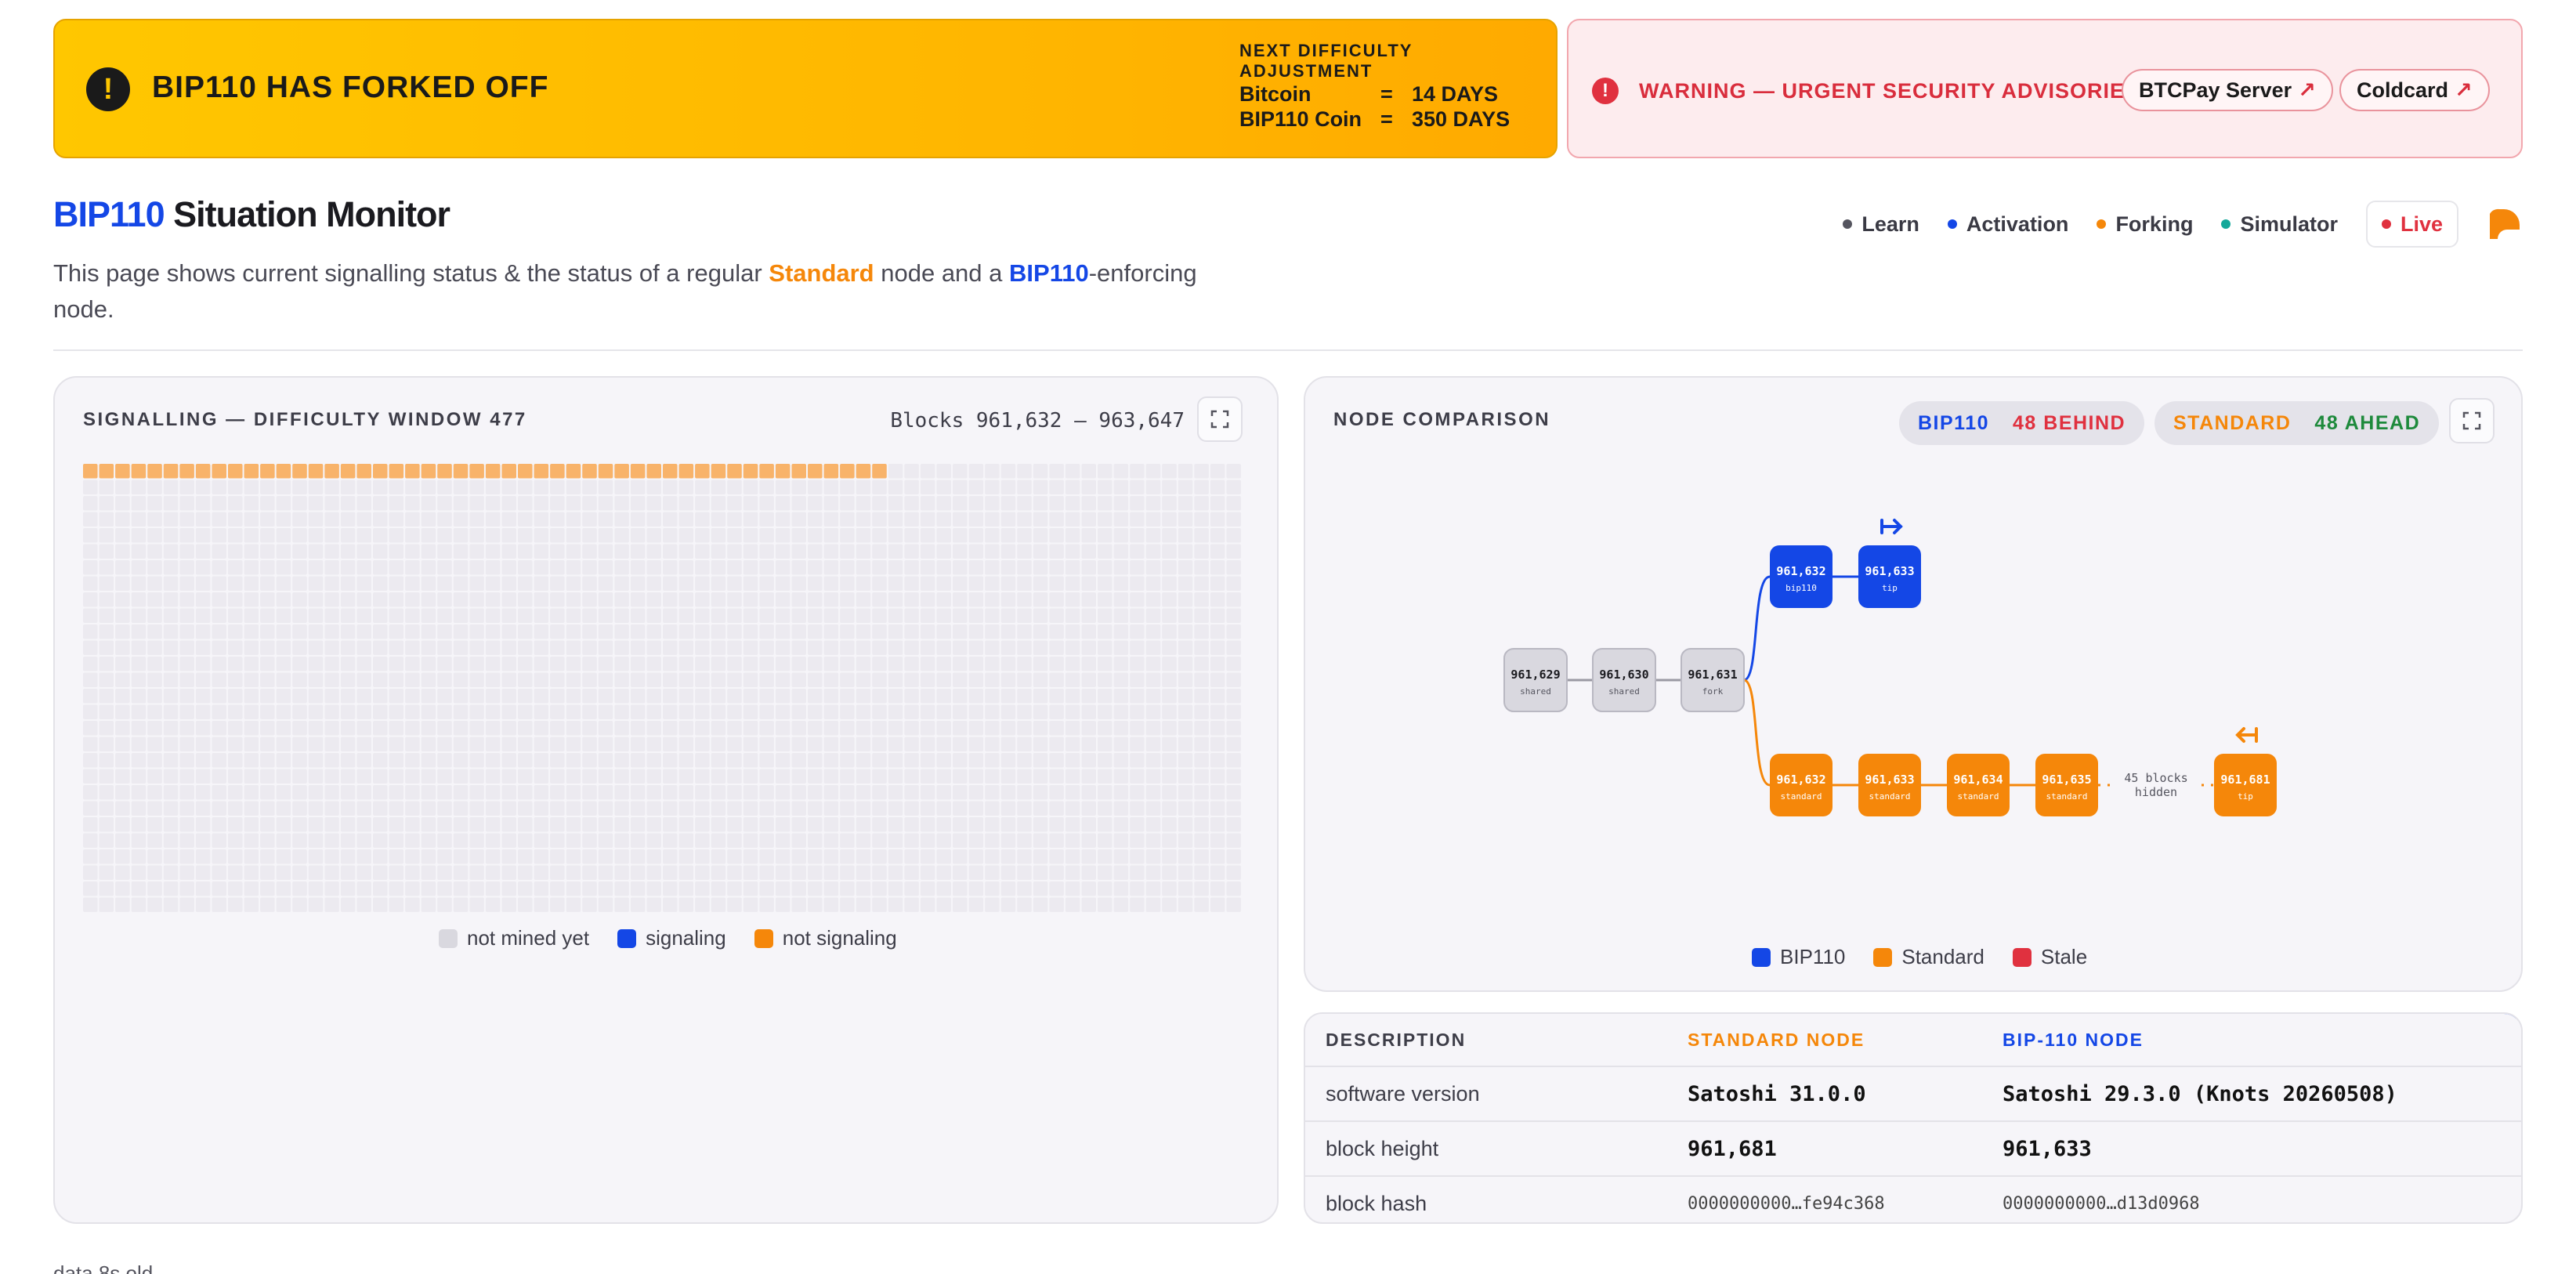  Describe the element at coordinates (2007, 225) in the screenshot. I see `nav-activation: Activation` at that location.